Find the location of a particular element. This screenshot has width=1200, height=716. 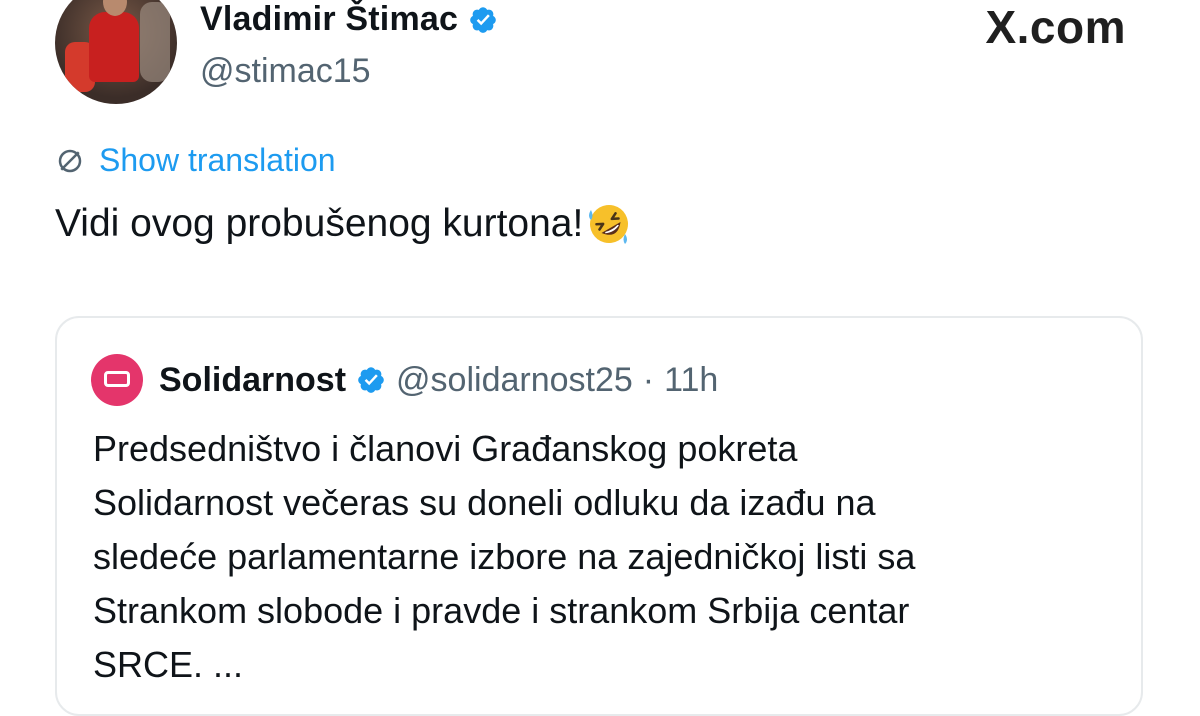

show-translation-label: Show translation is located at coordinates (217, 160).